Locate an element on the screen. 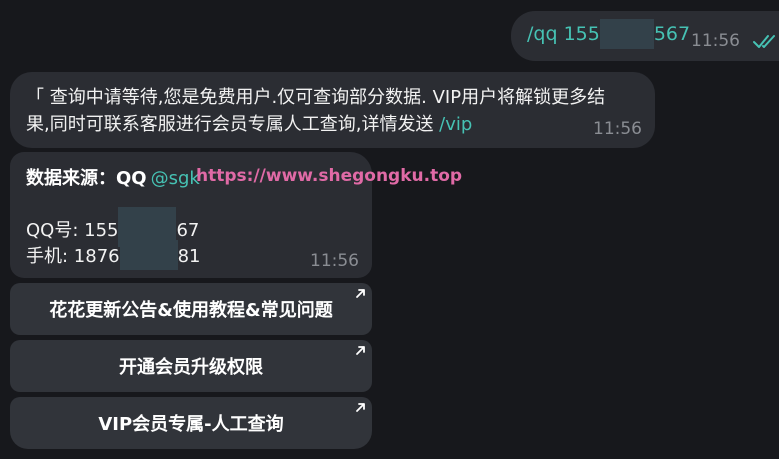 The image size is (779, 459). bot-mention-link: @sgk is located at coordinates (175, 178).